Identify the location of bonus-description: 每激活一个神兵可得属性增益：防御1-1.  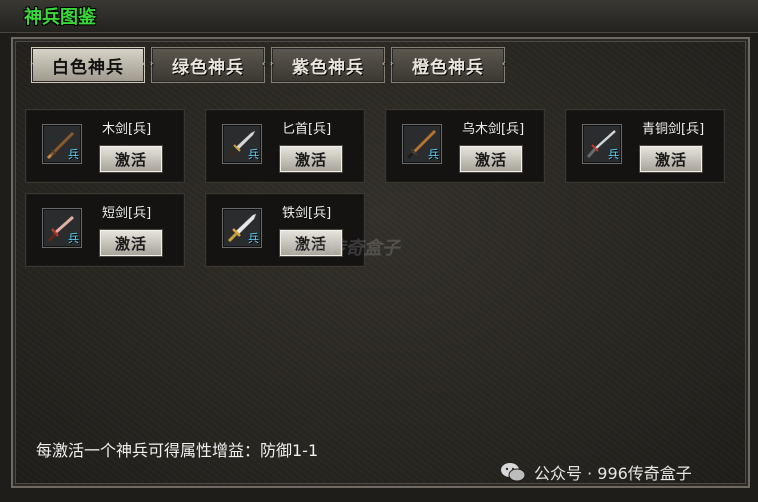
(177, 450).